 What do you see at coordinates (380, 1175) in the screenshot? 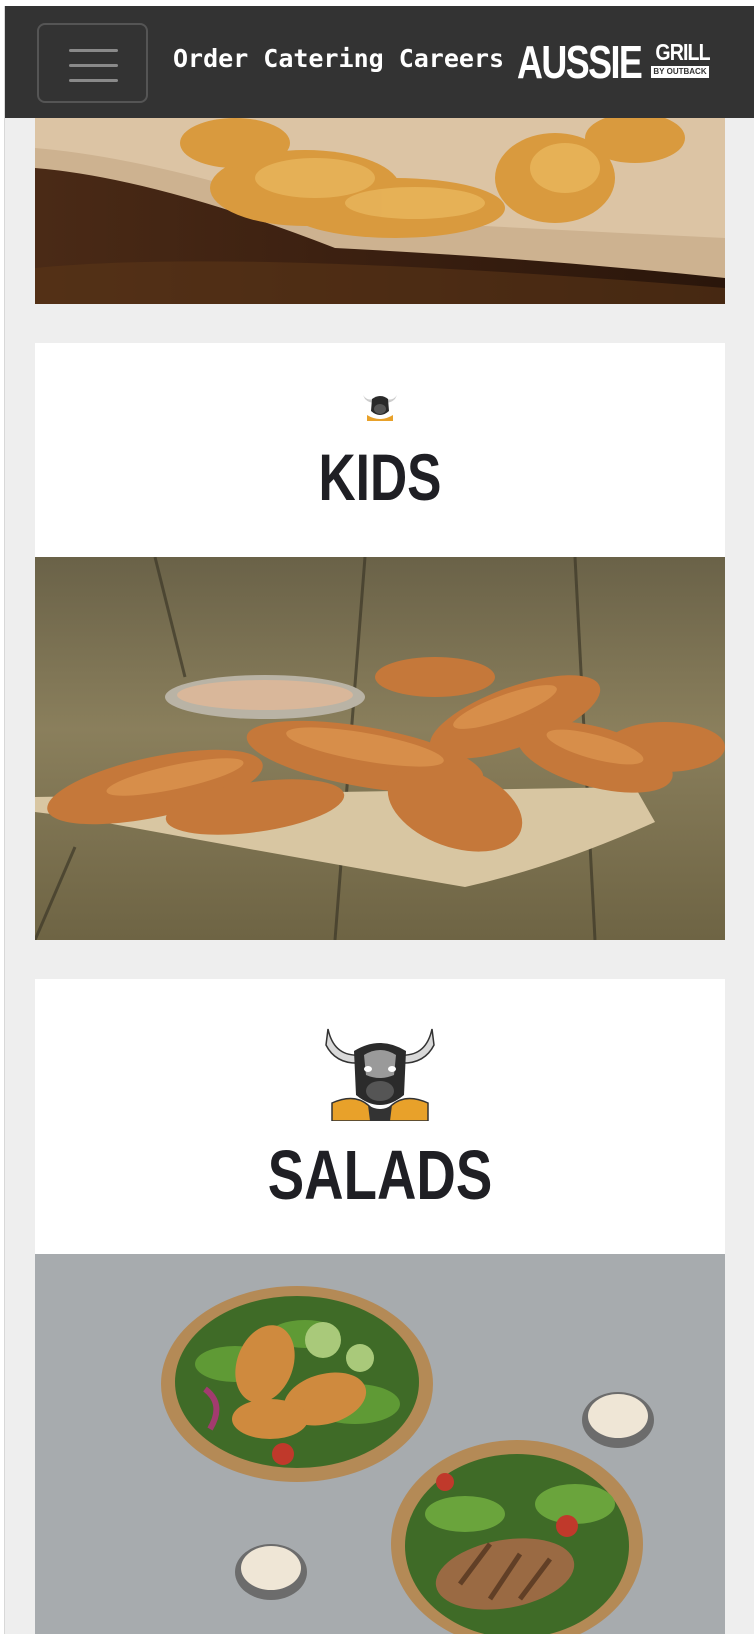
I see `section-title-salads: SALADS` at bounding box center [380, 1175].